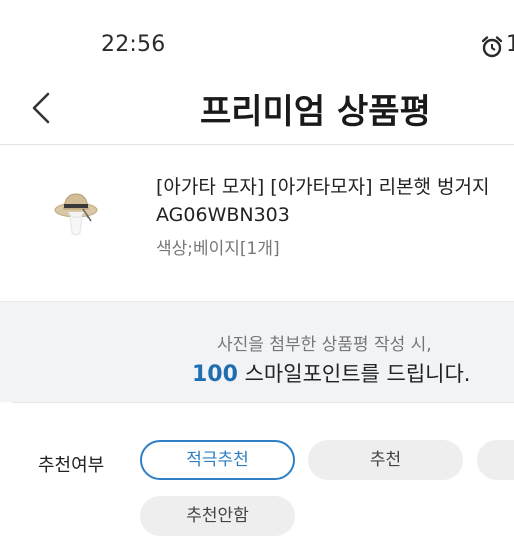 This screenshot has height=536, width=514. I want to click on notice-text: 사진을 첨부한 상품평 작성 시,, so click(324, 345).